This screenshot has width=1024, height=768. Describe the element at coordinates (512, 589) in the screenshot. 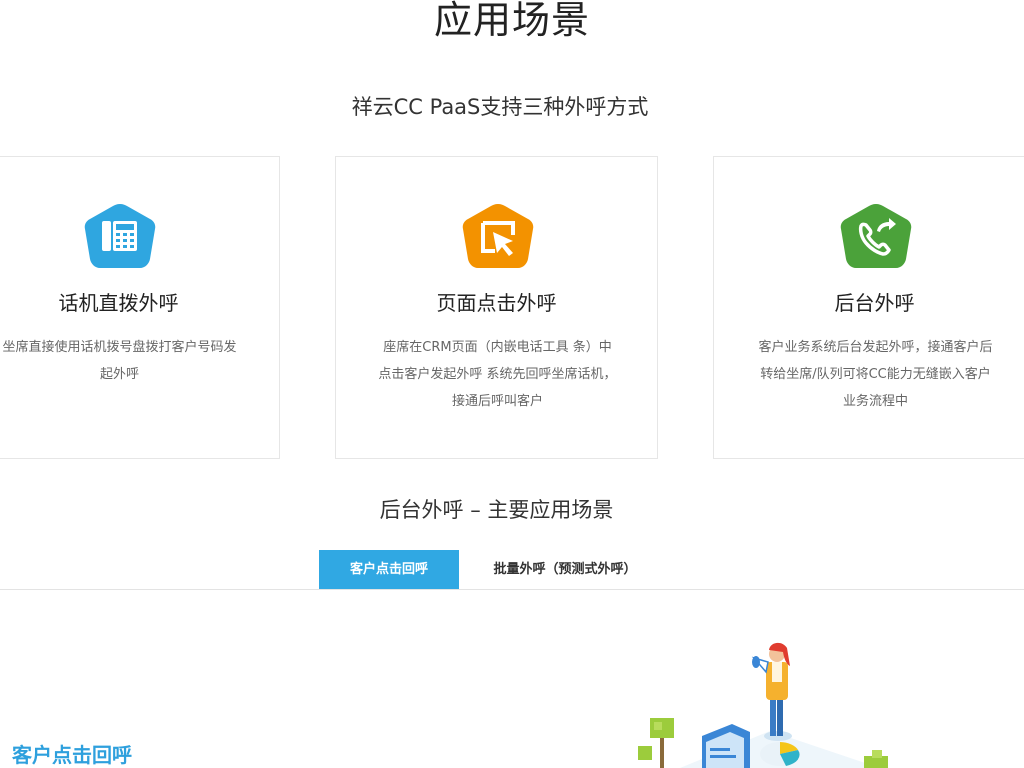

I see `tabs-divider` at that location.